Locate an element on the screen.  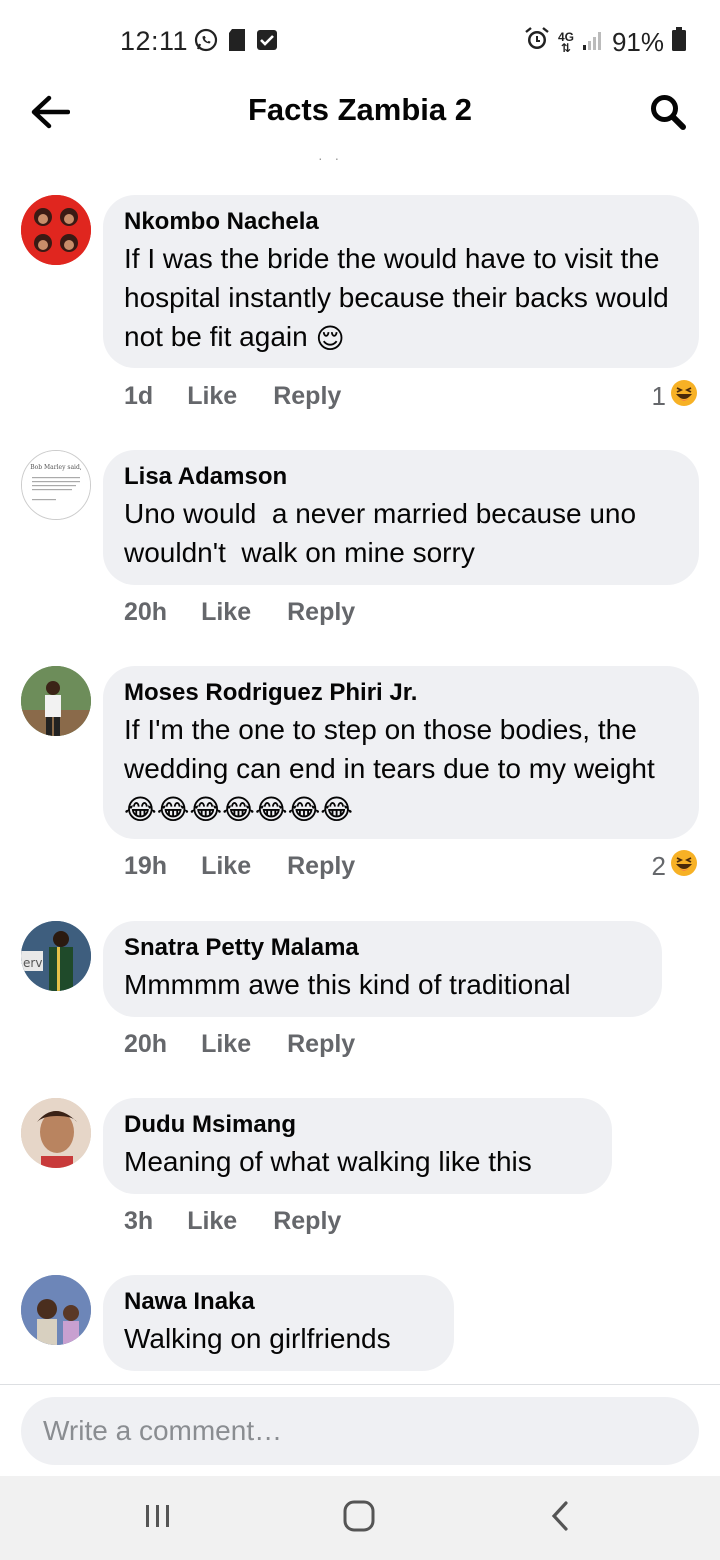
network-4g-icon: 4G ⇅ is located at coordinates (565, 42).